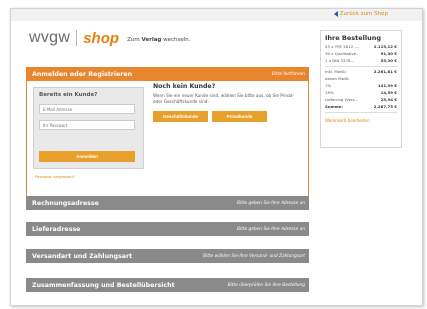 The image size is (427, 309). What do you see at coordinates (334, 106) in the screenshot?
I see `total-label: Summe:` at bounding box center [334, 106].